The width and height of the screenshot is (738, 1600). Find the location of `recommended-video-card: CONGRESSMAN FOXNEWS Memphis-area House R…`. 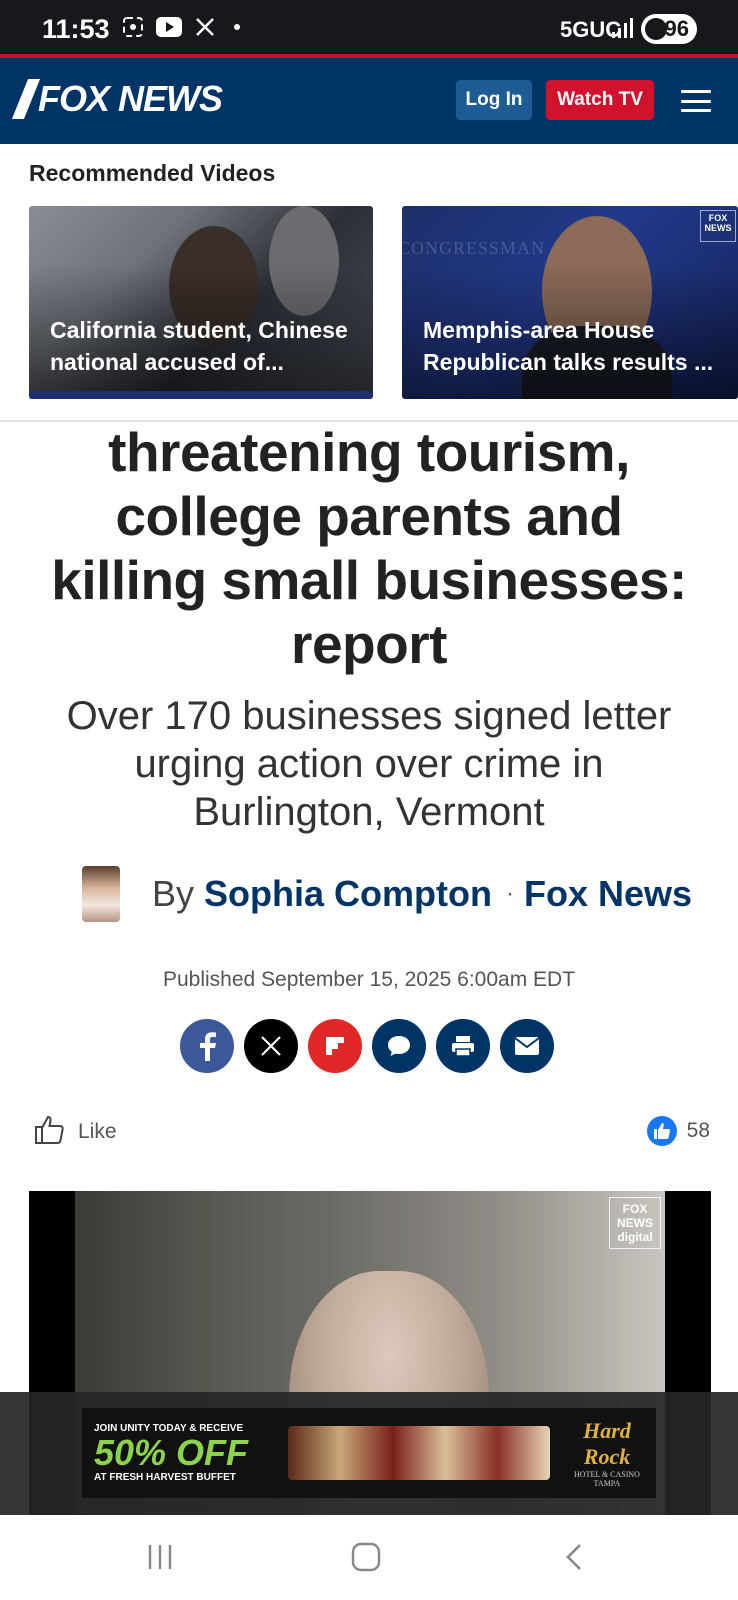

recommended-video-card: CONGRESSMAN FOXNEWS Memphis-area House R… is located at coordinates (570, 302).